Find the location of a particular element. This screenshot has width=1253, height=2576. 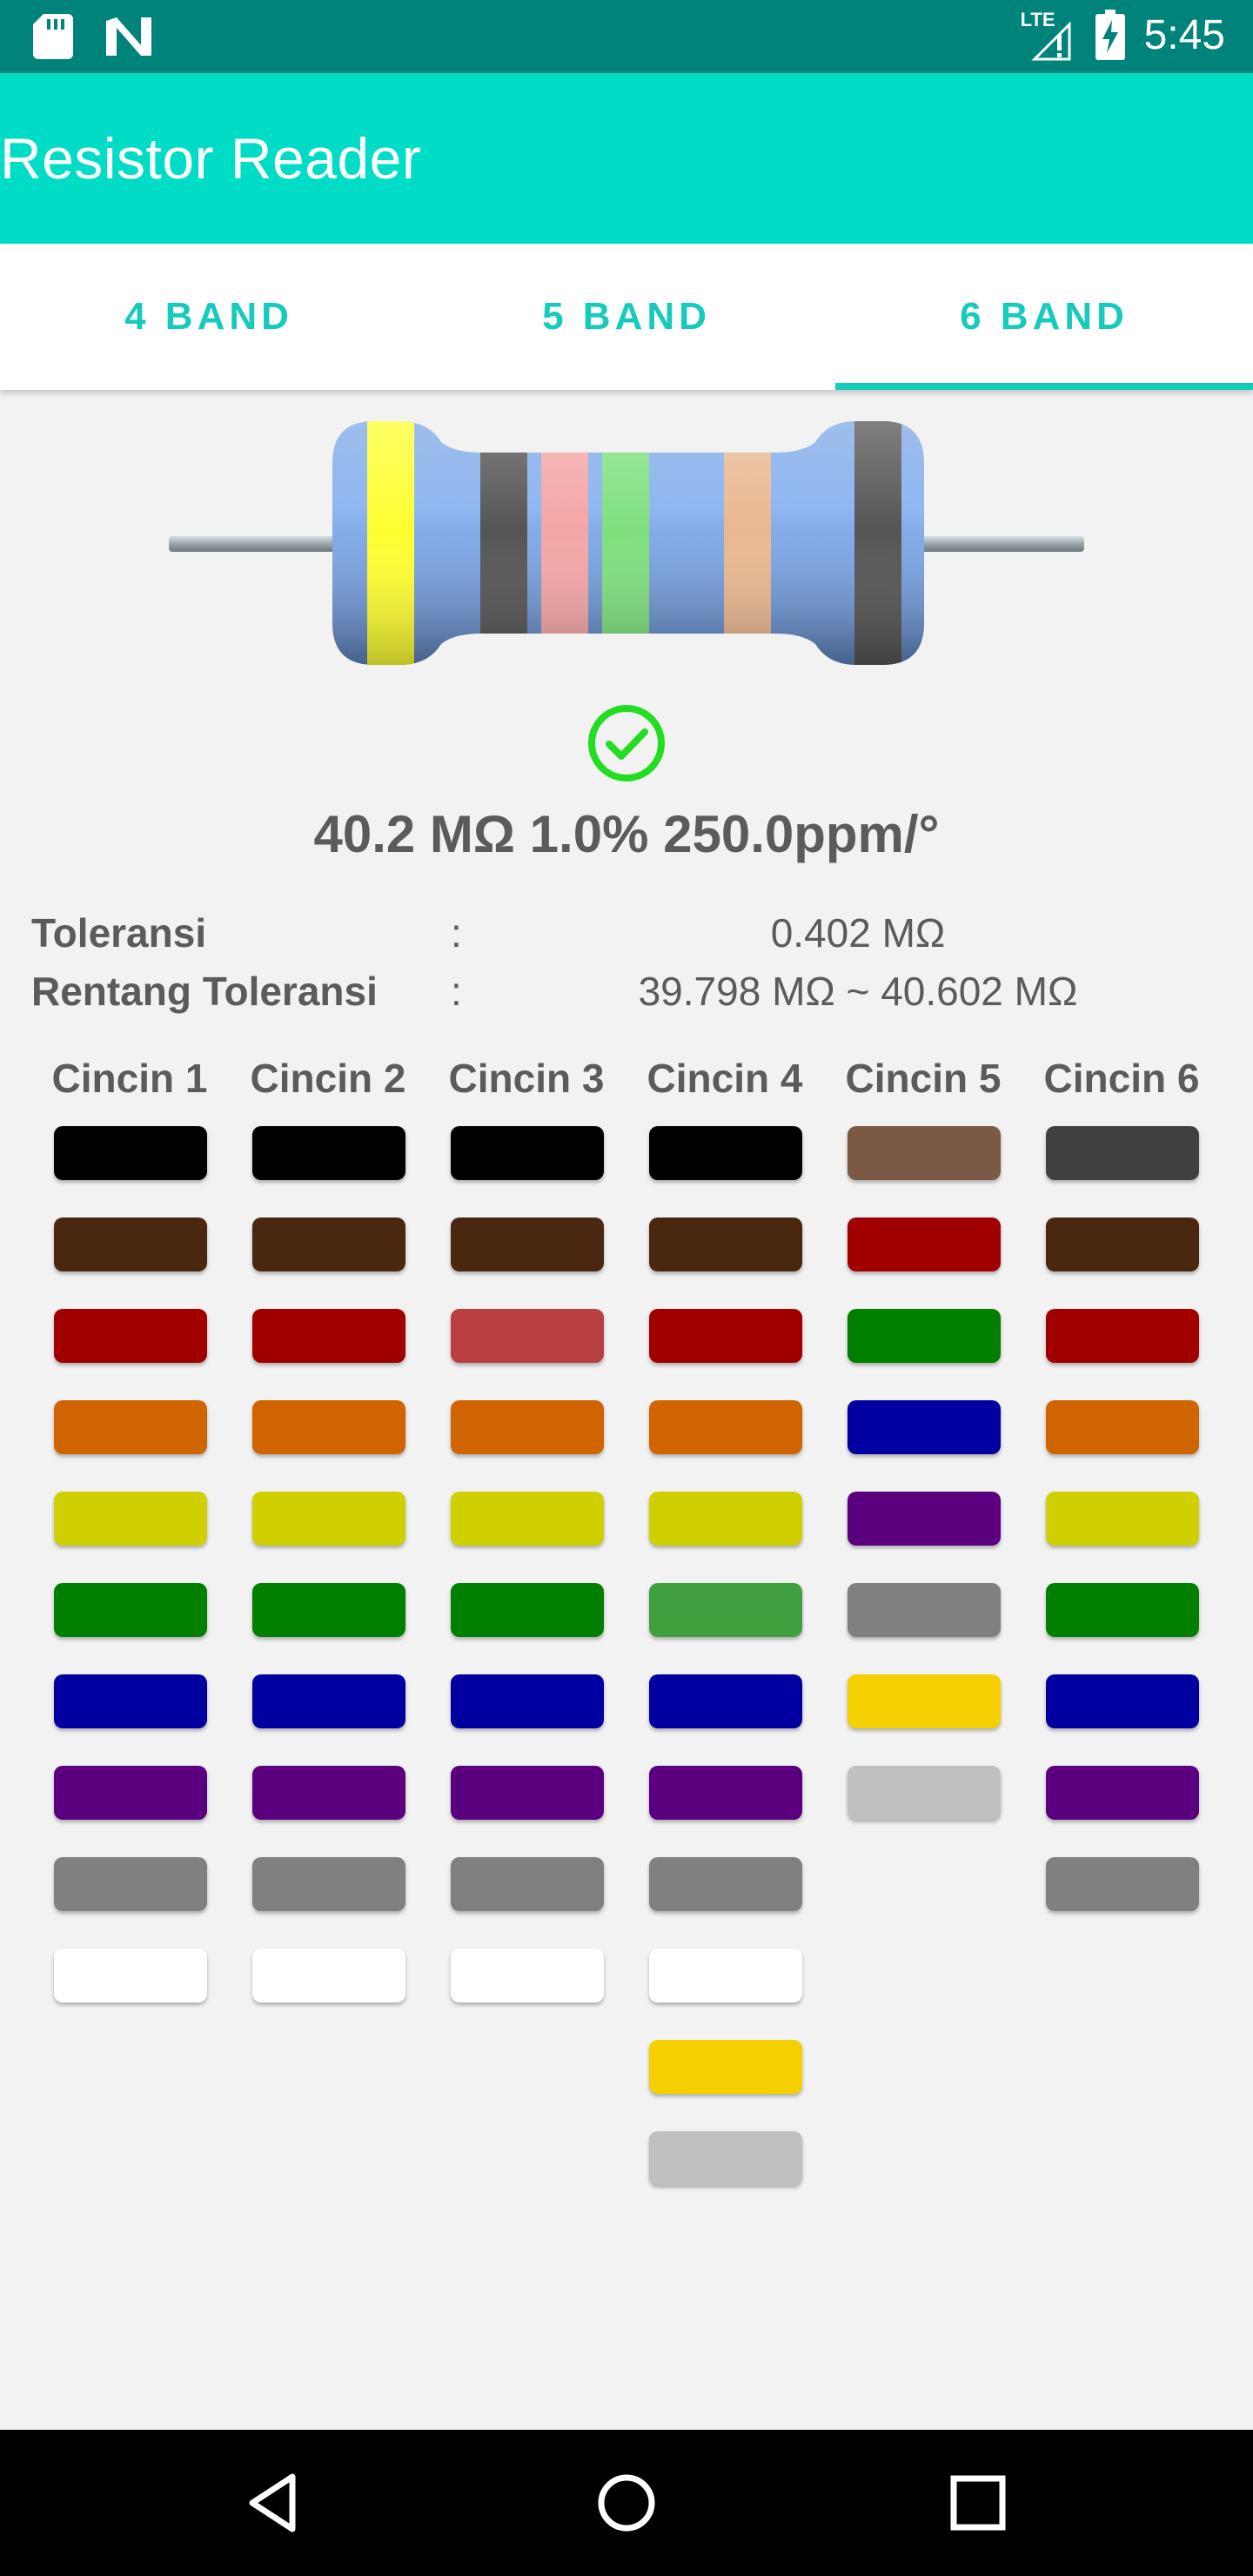

clock: 5:45 is located at coordinates (1184, 34).